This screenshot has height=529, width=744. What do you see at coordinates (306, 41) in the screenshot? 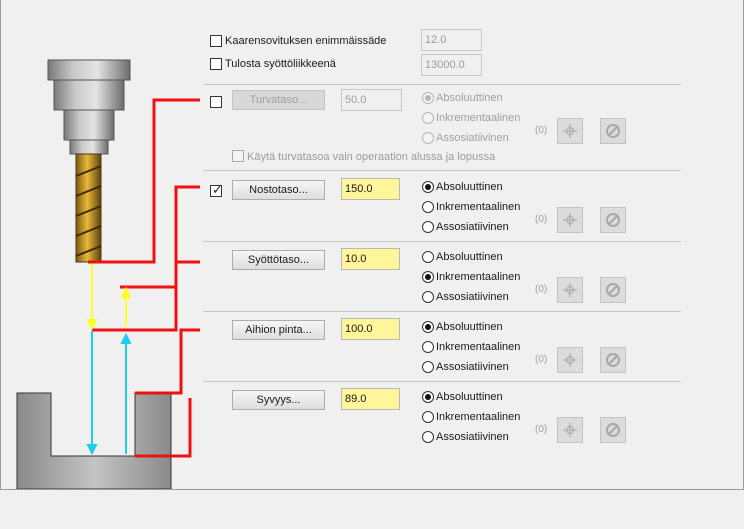
I see `arc-fit-label: Kaarensovituksen enimmäissäde` at bounding box center [306, 41].